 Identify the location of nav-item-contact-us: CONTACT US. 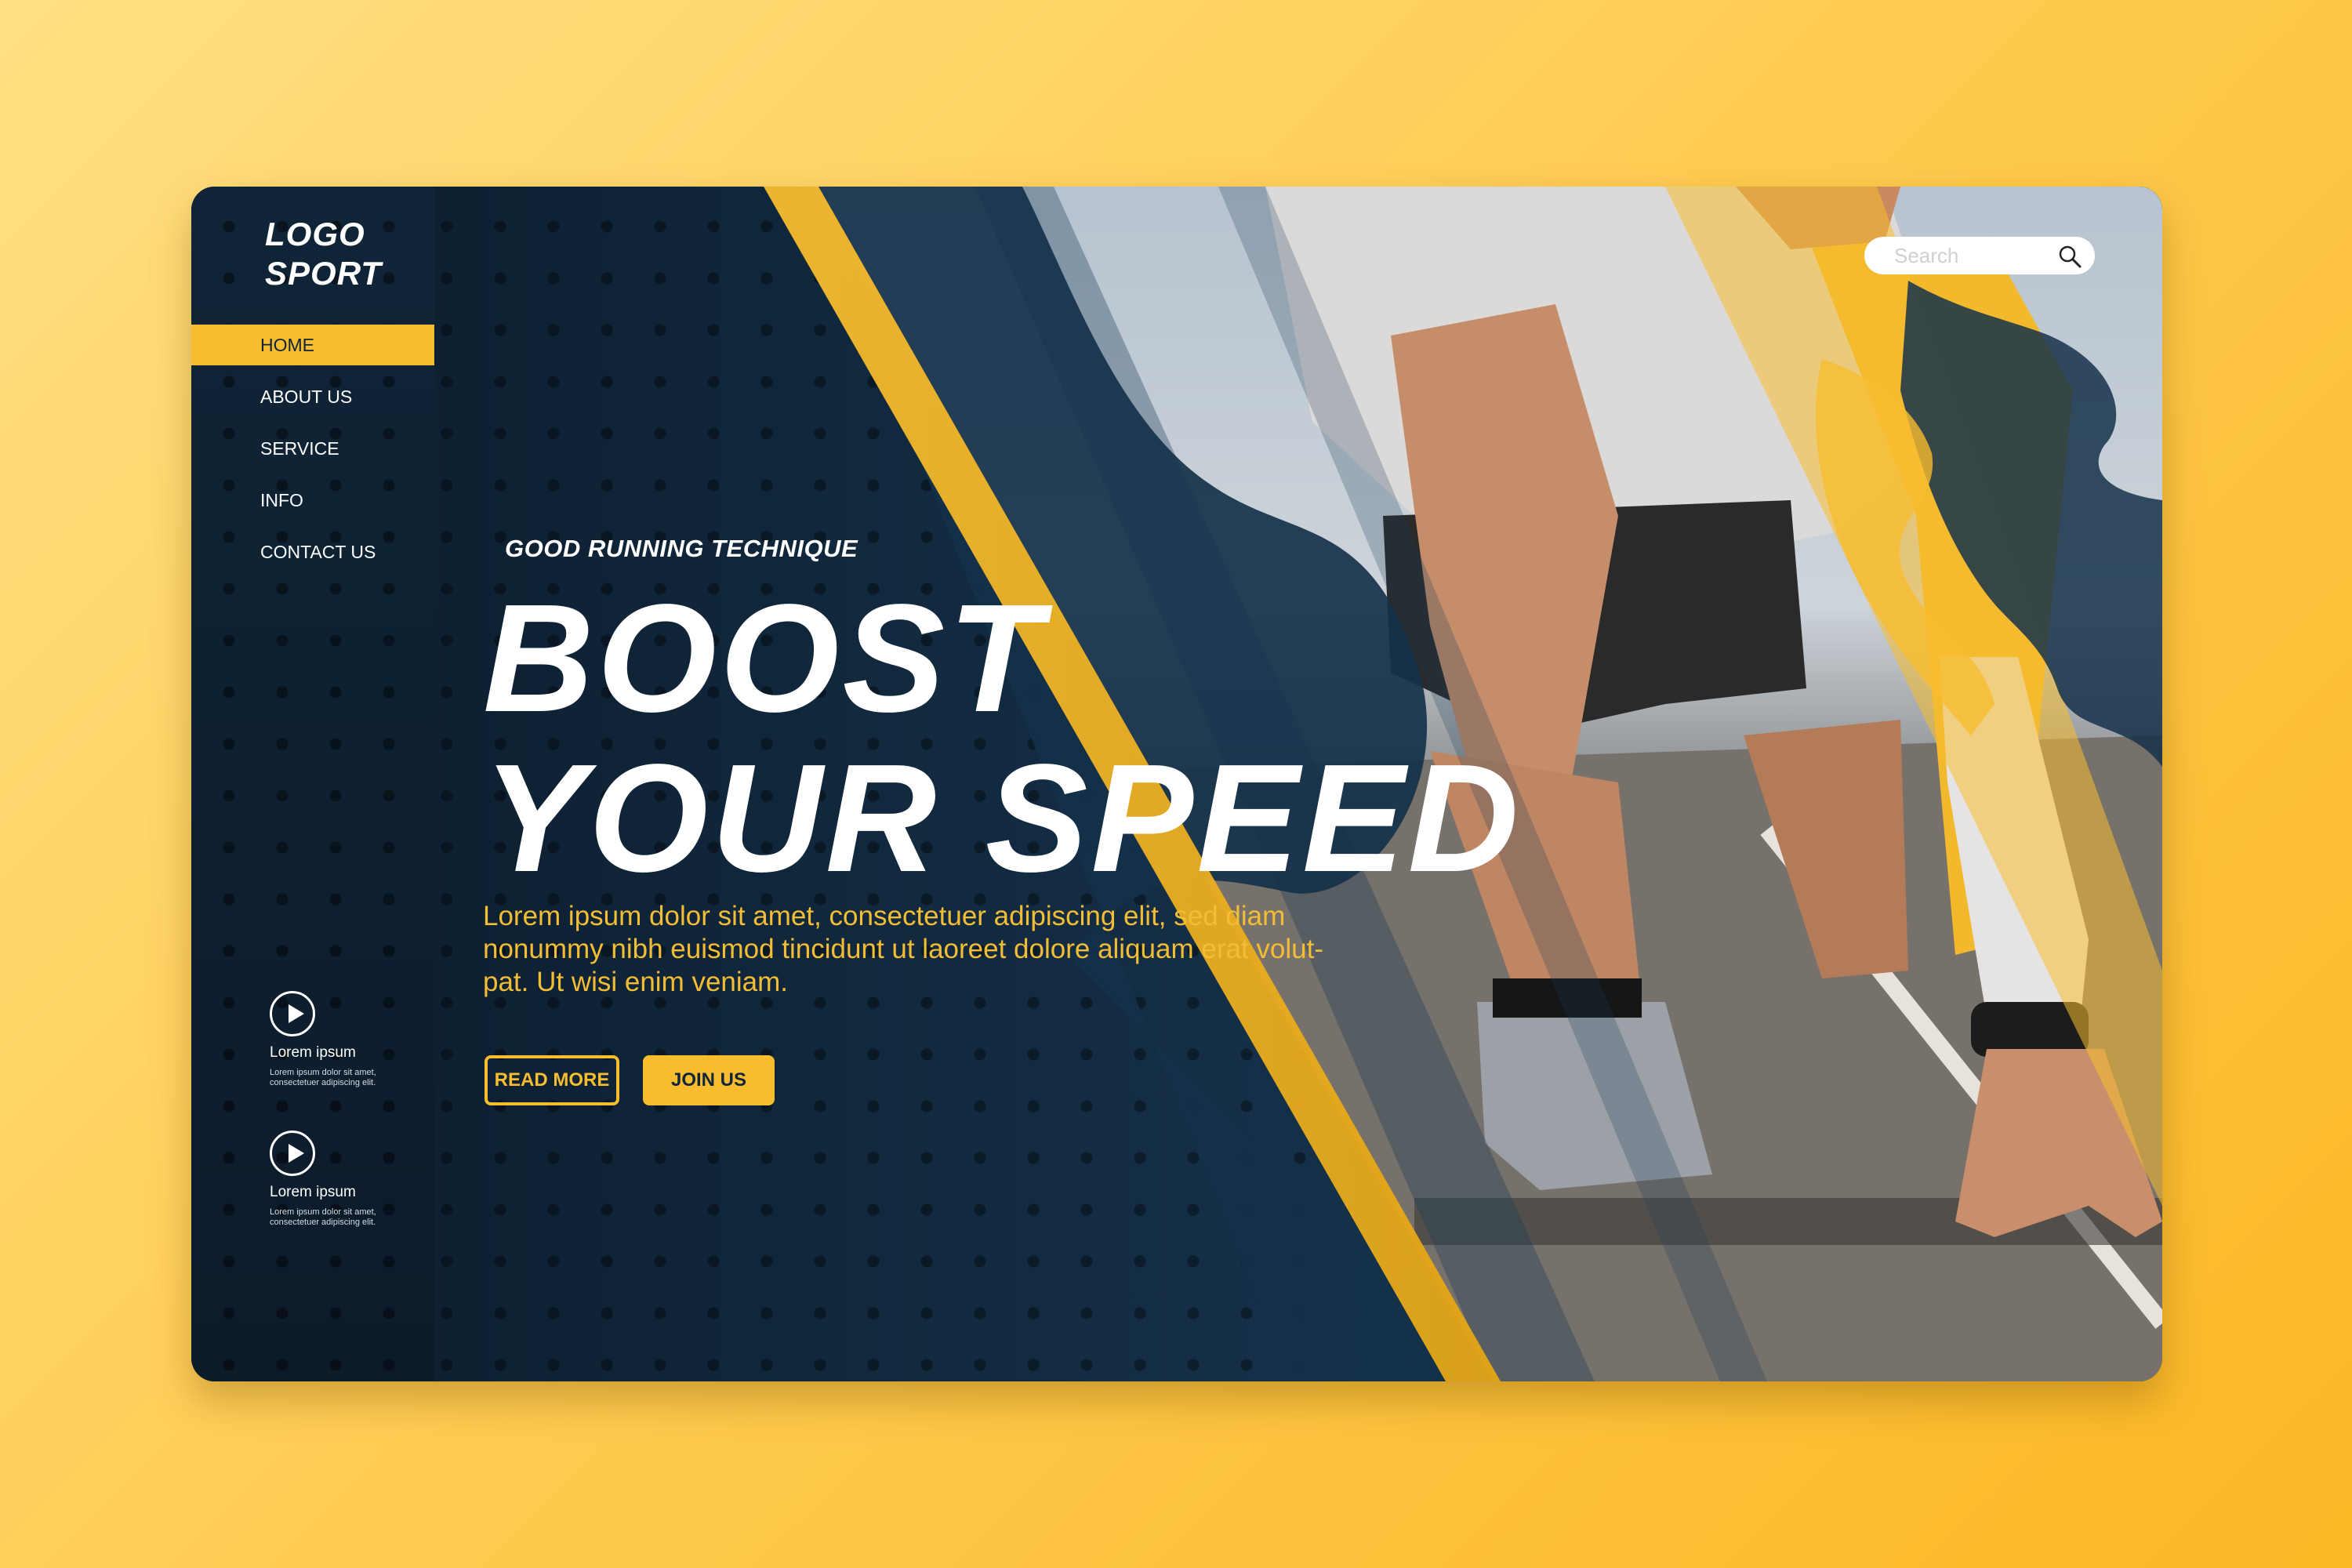
(312, 552).